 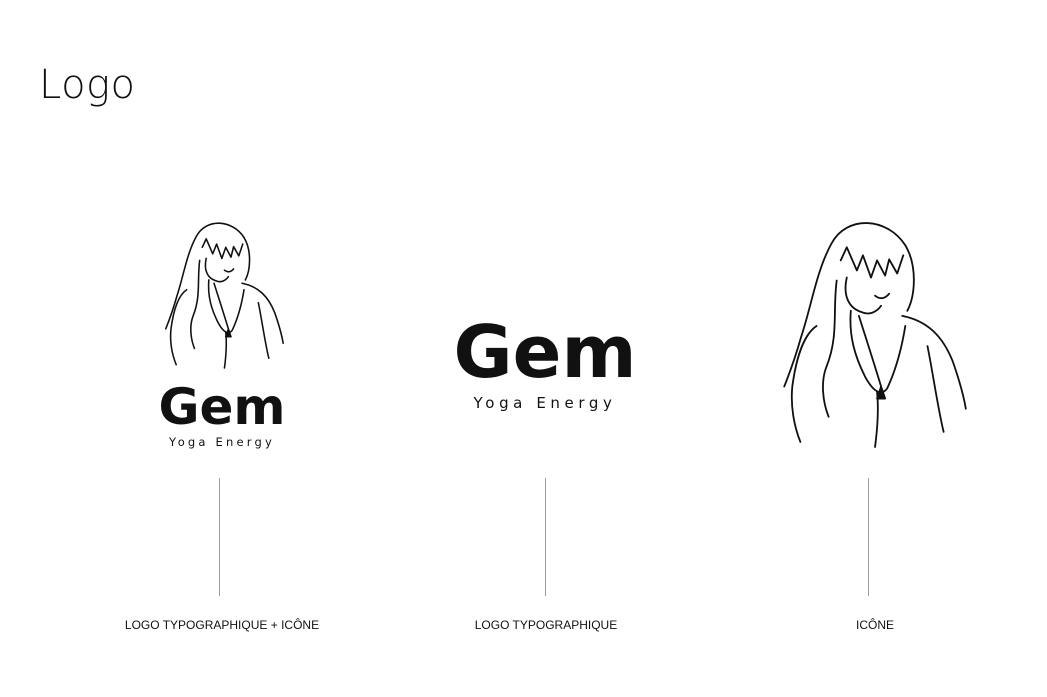 What do you see at coordinates (874, 625) in the screenshot?
I see `variant-caption: ICÔNE` at bounding box center [874, 625].